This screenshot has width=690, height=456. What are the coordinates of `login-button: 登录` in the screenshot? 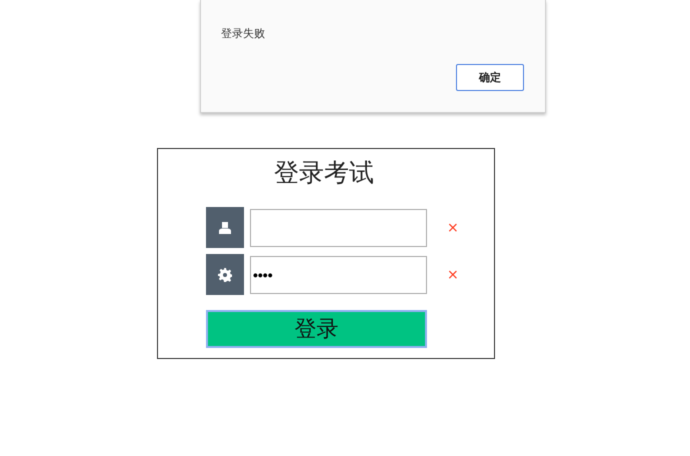 It's located at (316, 329).